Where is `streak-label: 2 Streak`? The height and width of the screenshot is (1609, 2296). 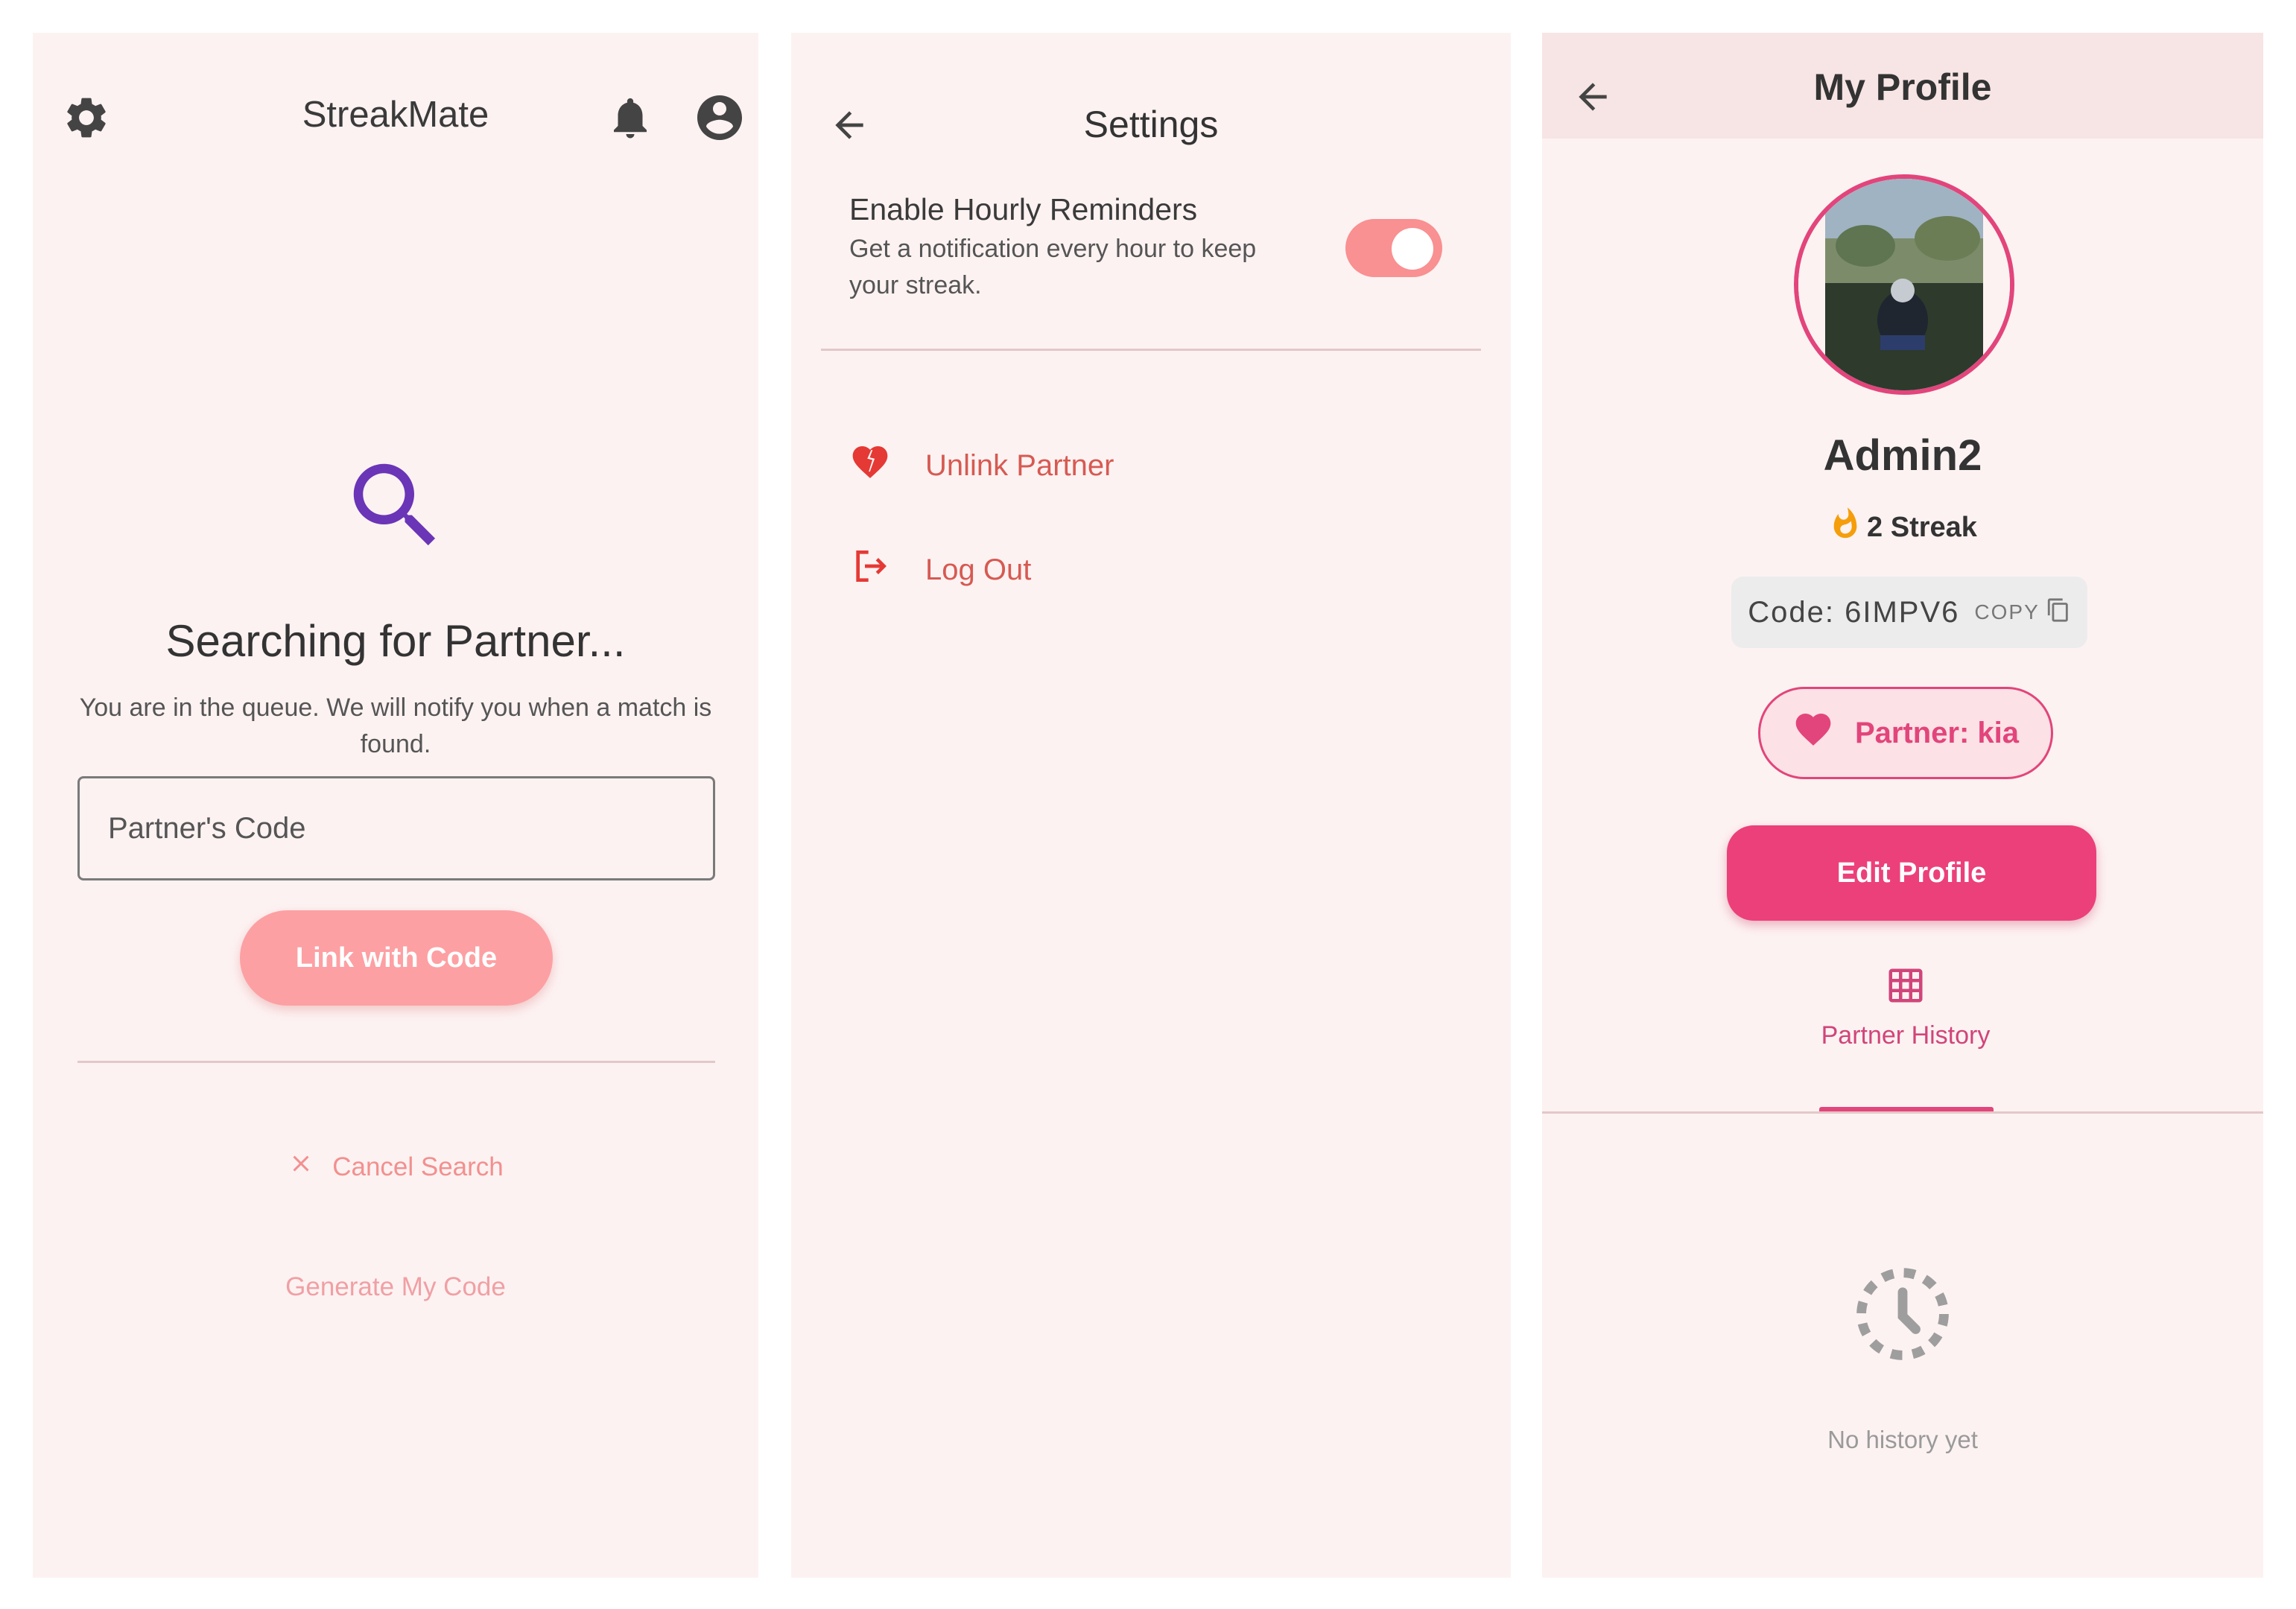 streak-label: 2 Streak is located at coordinates (1922, 527).